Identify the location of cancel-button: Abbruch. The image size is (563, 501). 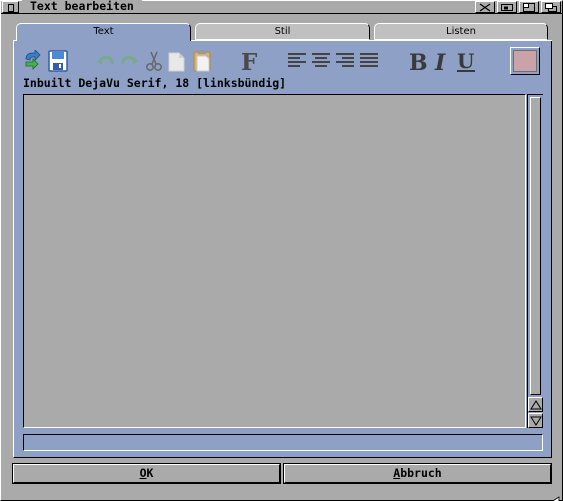
(417, 473).